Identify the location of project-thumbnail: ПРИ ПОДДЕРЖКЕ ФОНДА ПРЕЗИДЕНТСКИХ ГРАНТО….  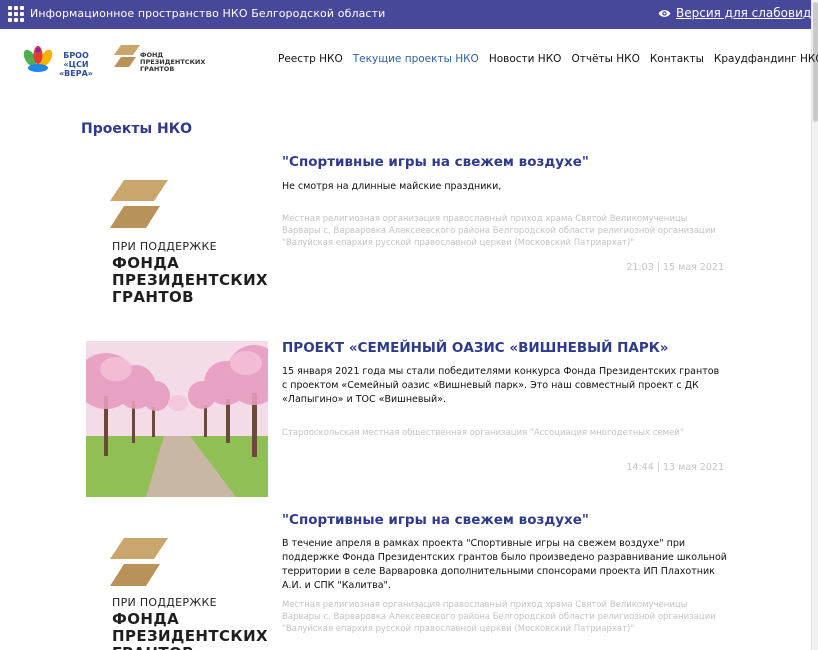
(177, 590).